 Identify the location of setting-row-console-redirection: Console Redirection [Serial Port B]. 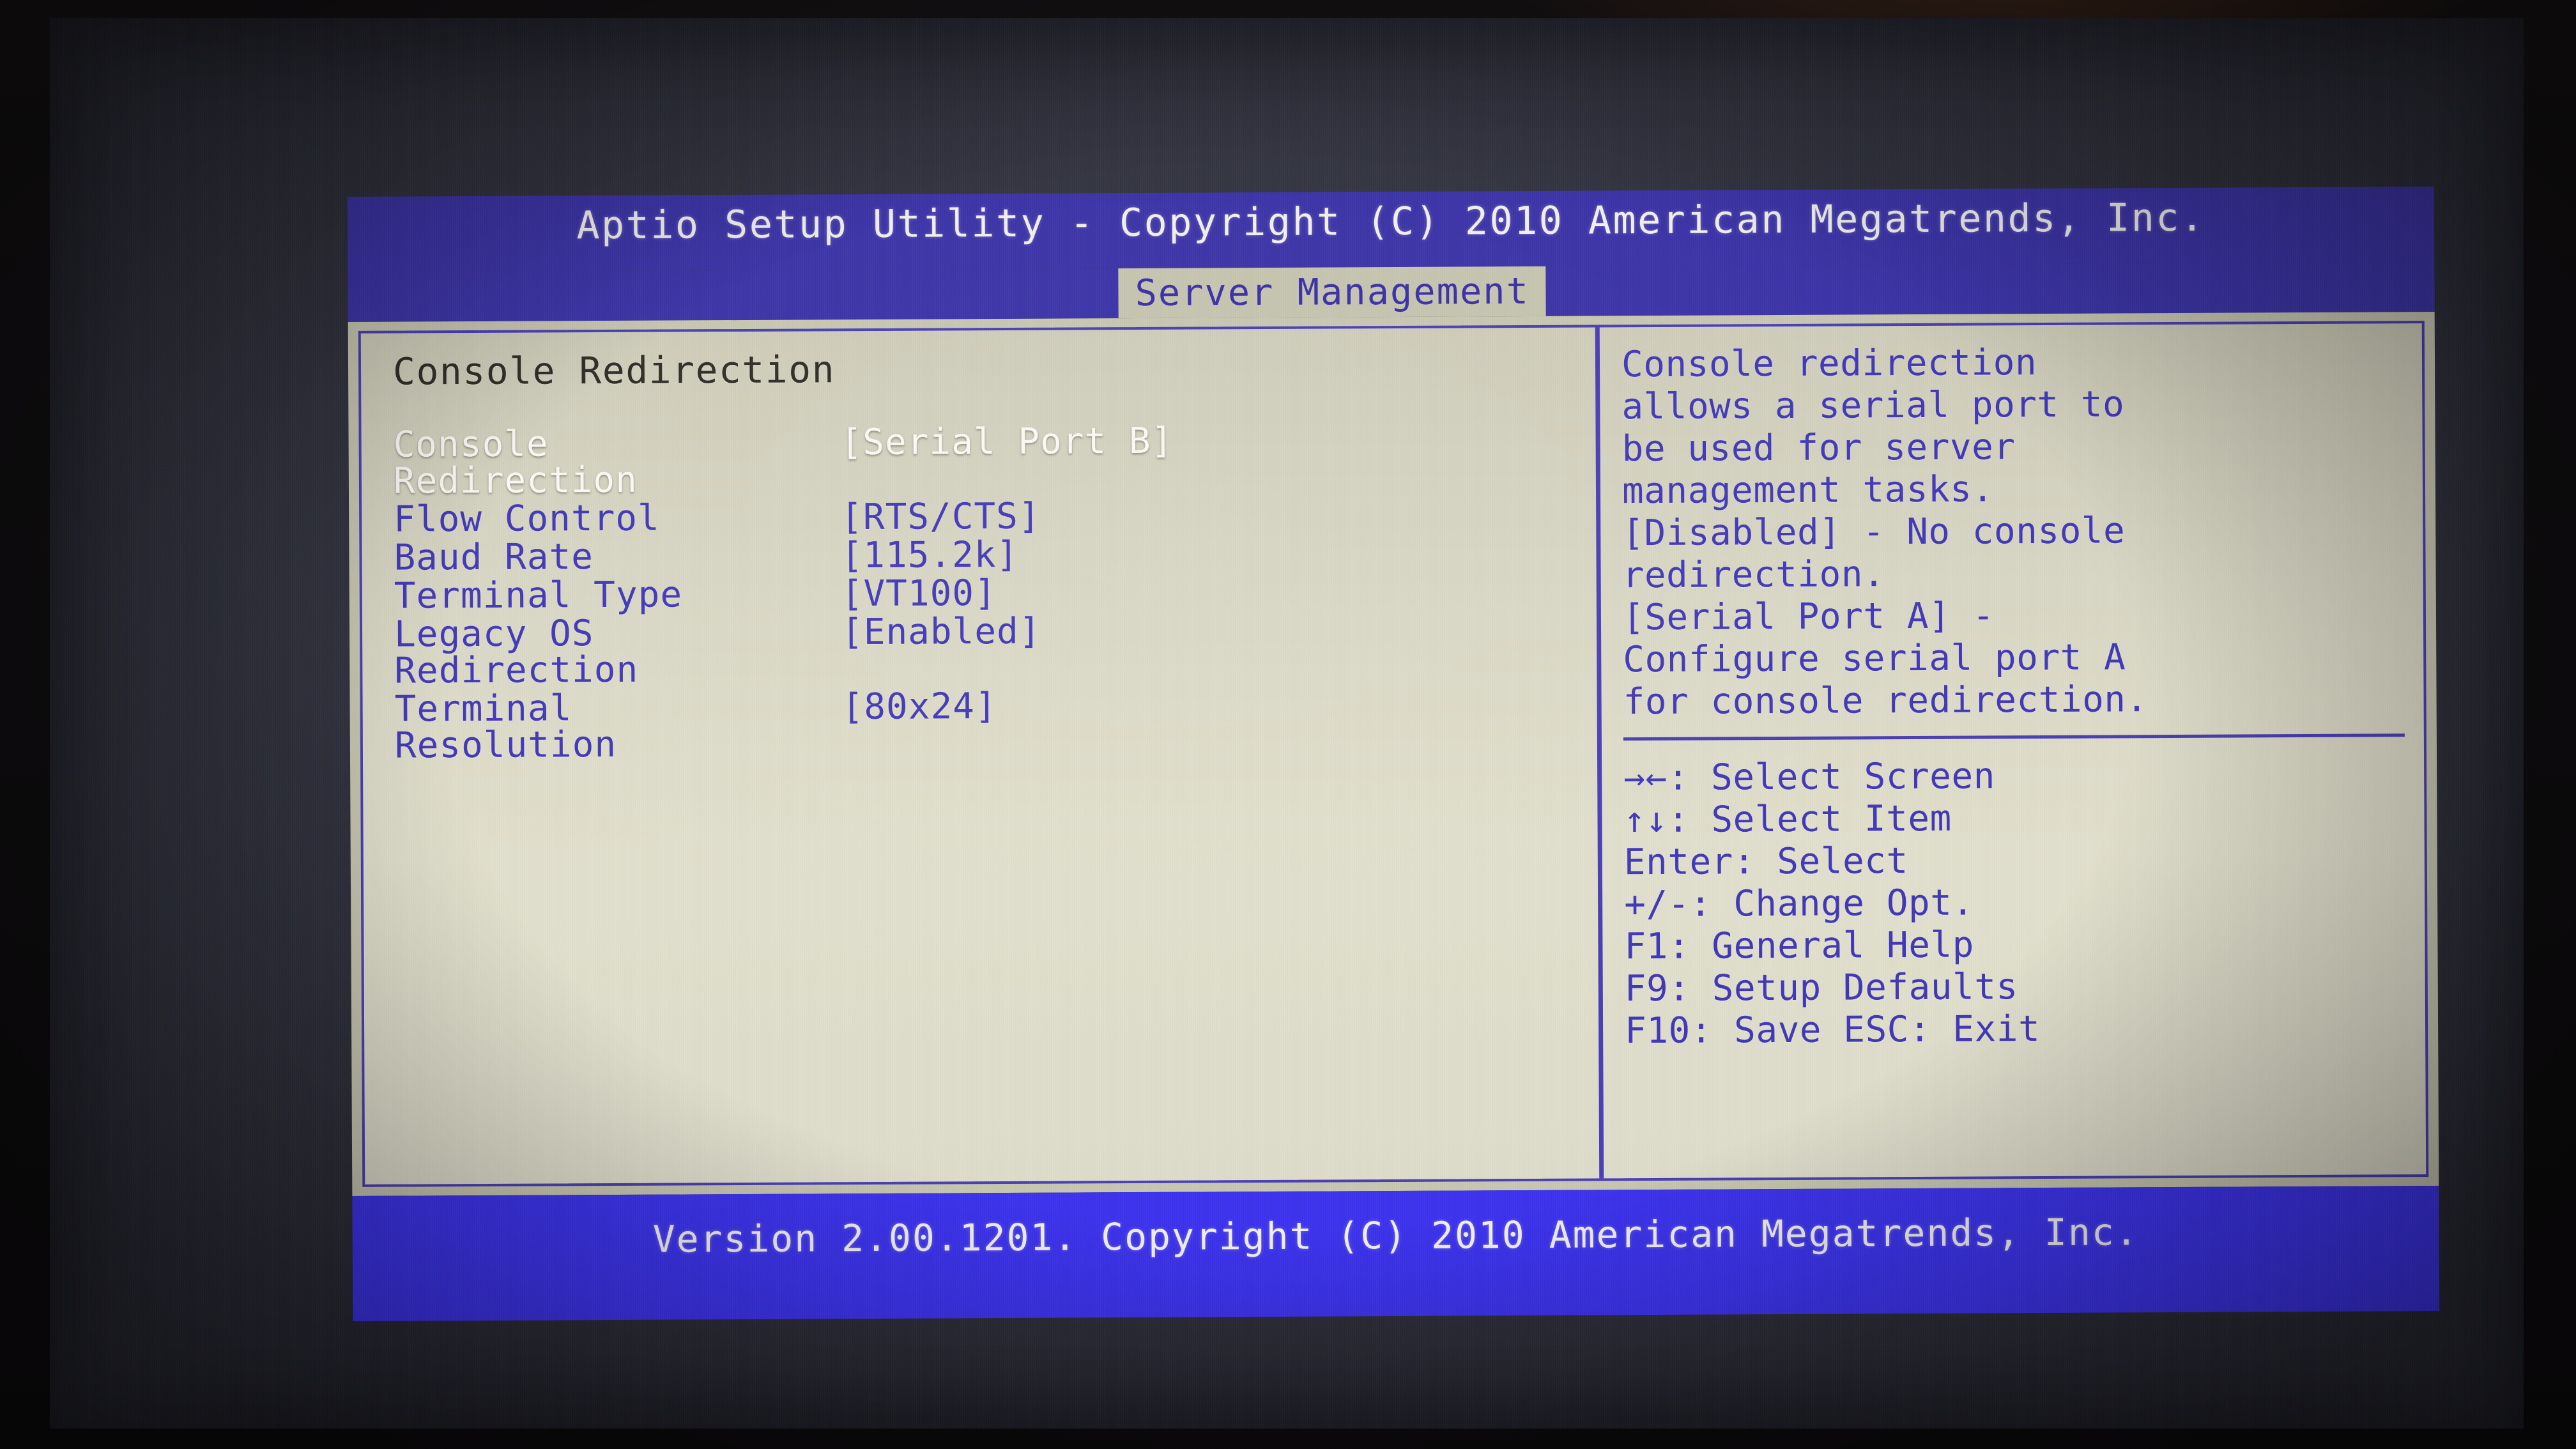
(994, 461).